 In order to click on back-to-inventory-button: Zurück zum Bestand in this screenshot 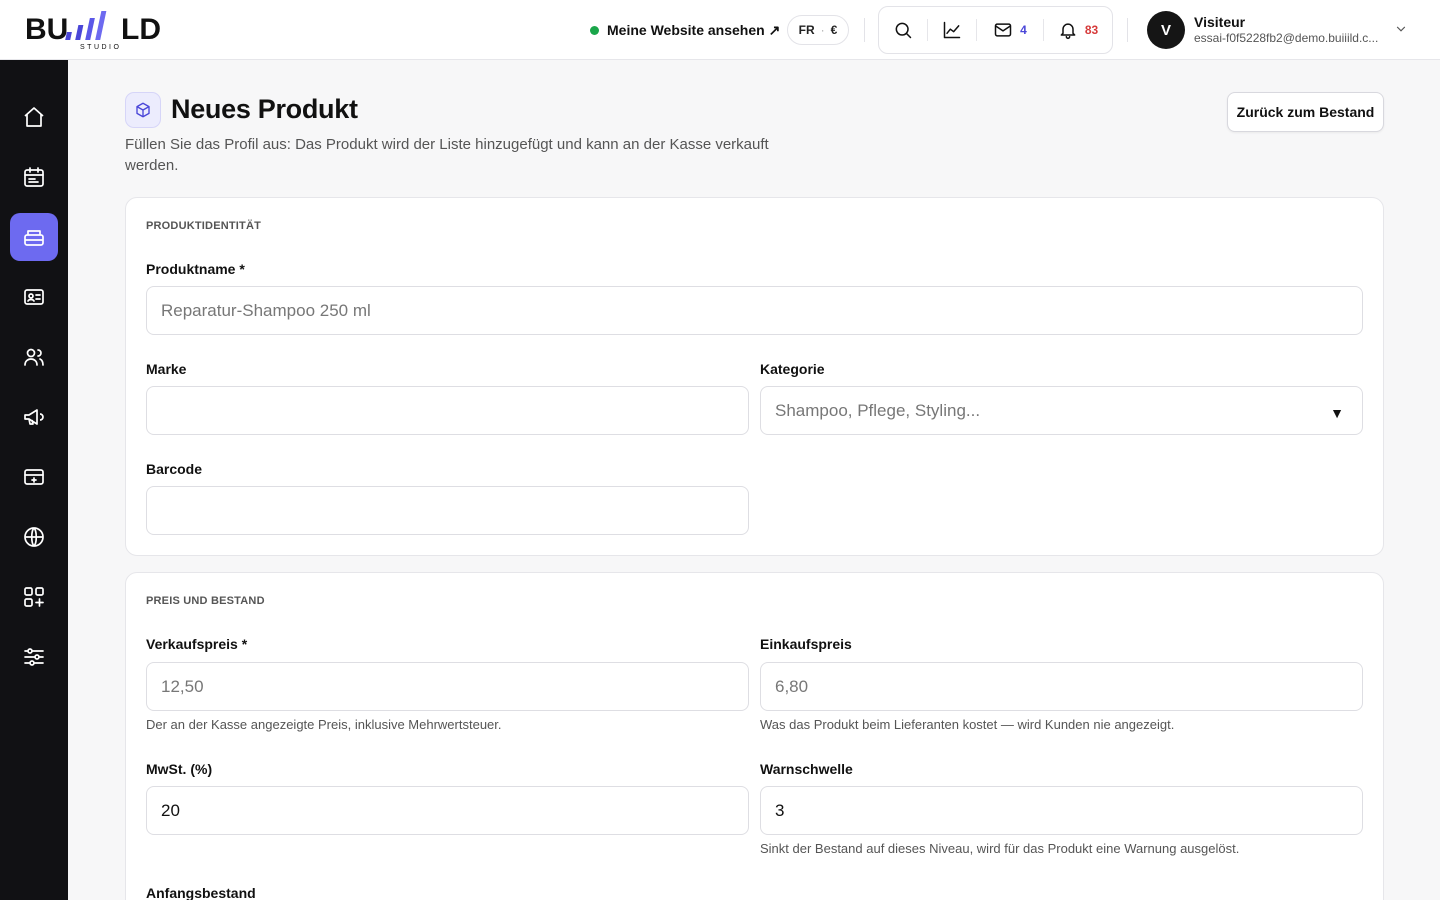, I will do `click(1305, 112)`.